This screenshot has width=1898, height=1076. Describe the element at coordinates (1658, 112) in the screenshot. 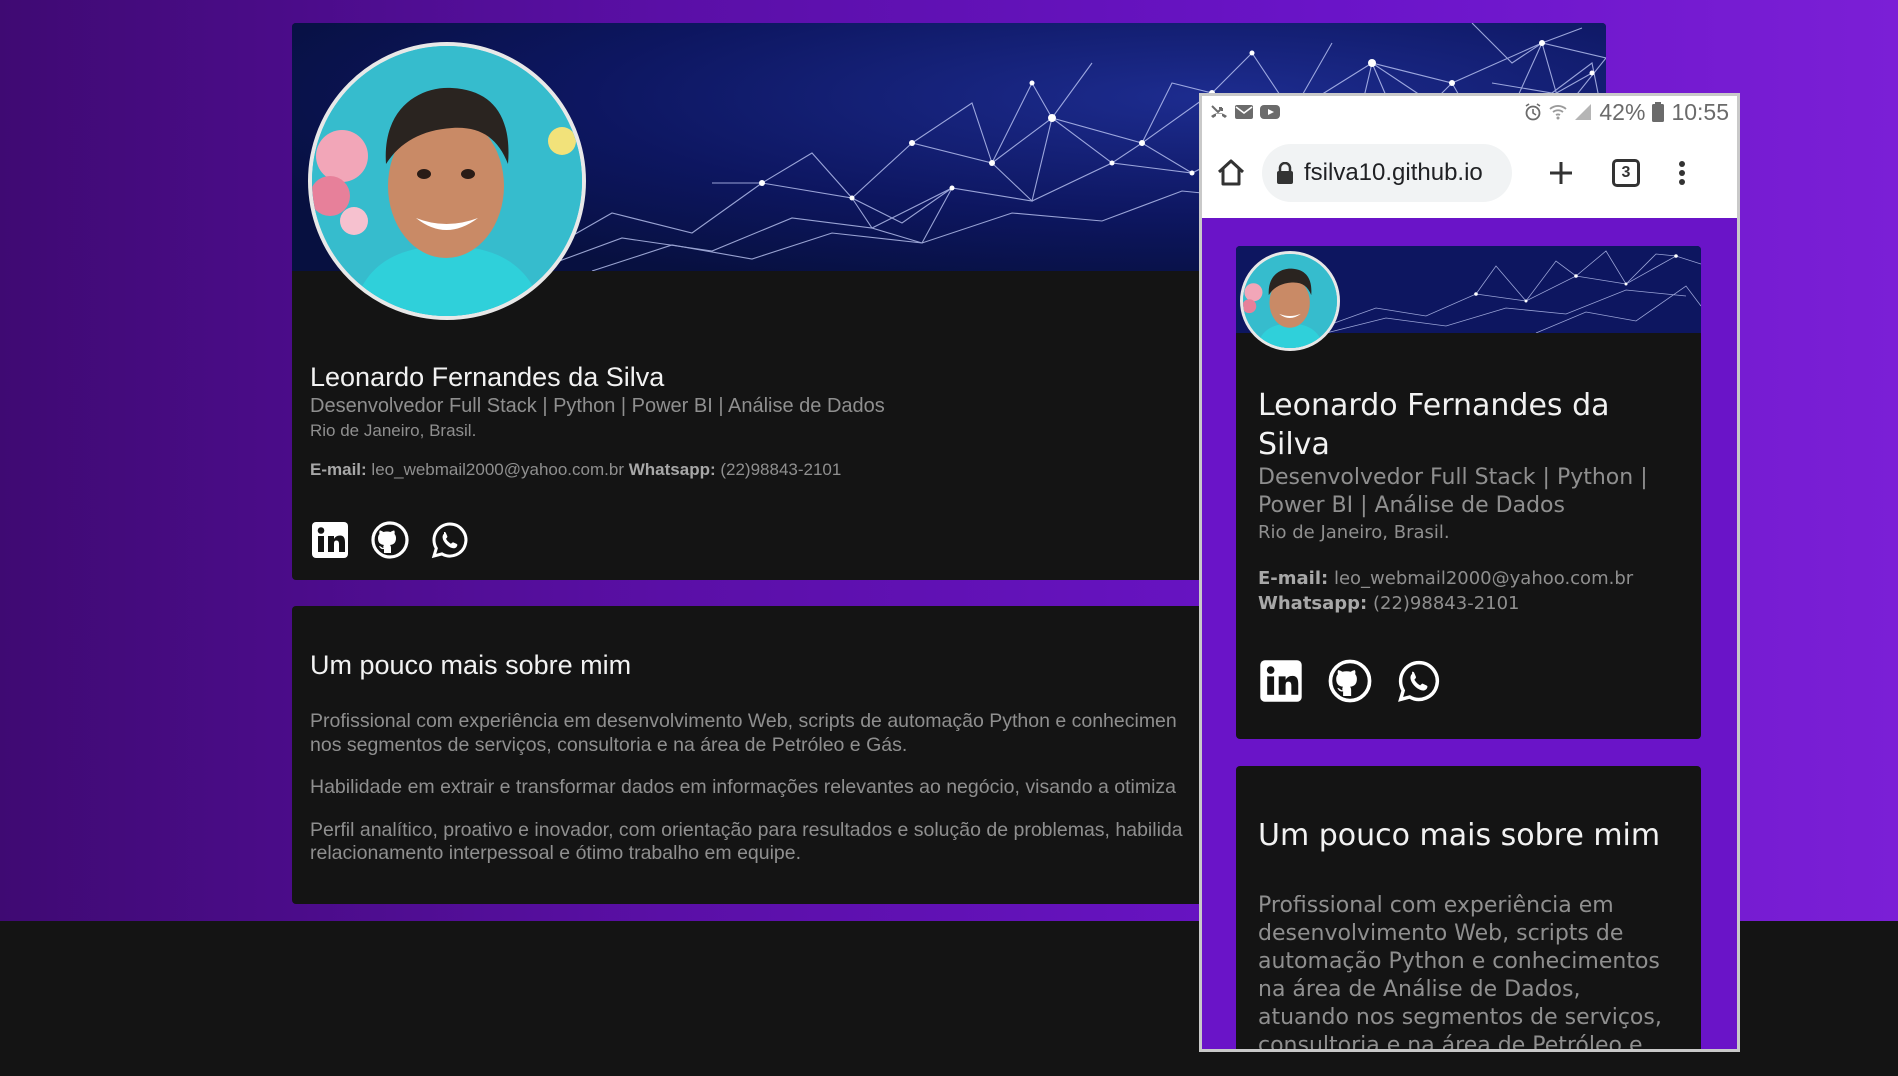

I see `battery-icon` at that location.